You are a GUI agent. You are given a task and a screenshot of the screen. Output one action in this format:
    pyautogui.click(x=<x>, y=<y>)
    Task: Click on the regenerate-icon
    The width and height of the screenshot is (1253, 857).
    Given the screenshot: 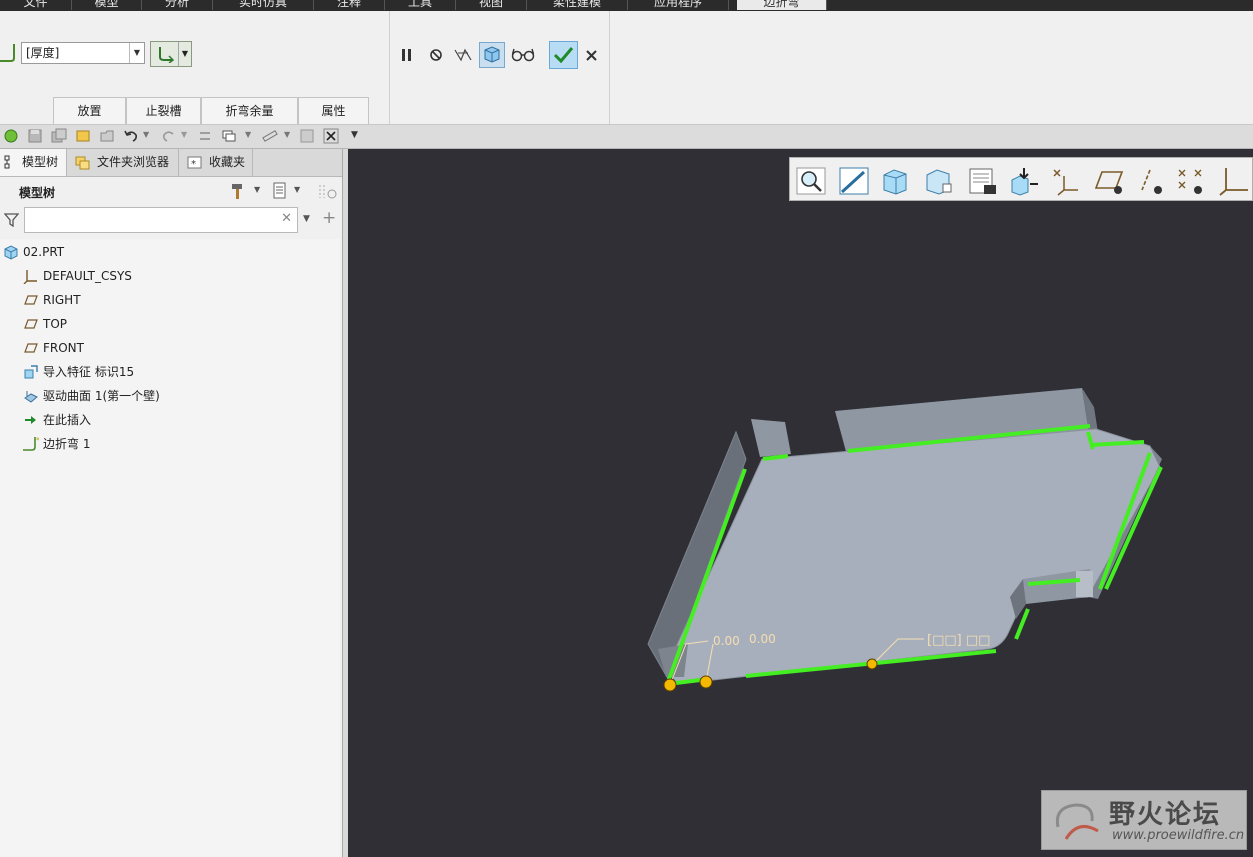 What is the action you would take?
    pyautogui.click(x=83, y=136)
    